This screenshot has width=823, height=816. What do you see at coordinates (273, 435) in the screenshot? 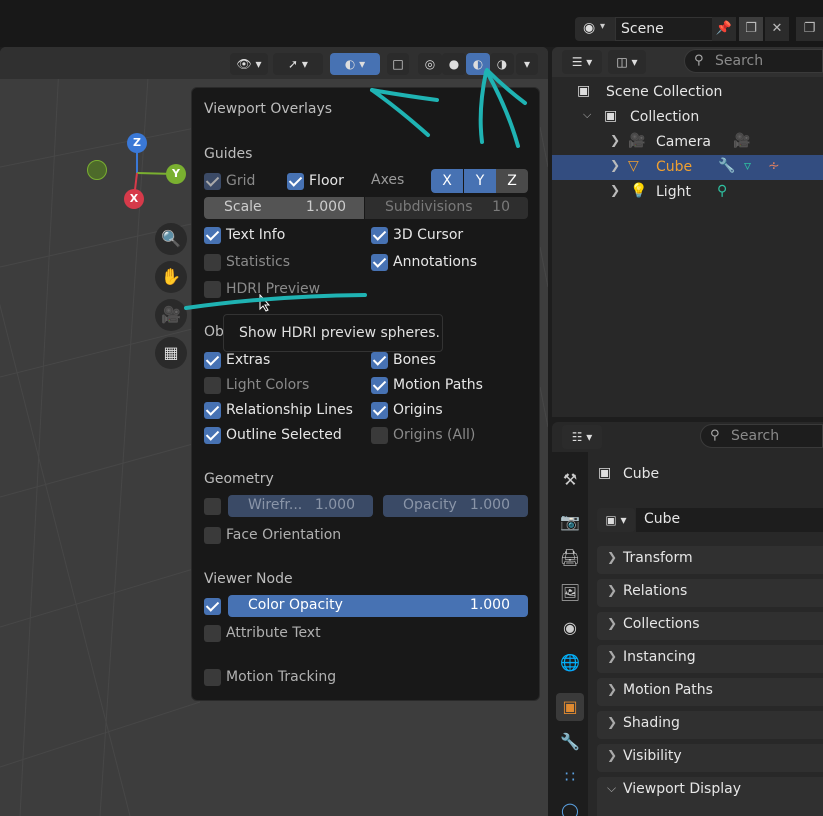
I see `outline-selected-checkbox: Outline Selected` at bounding box center [273, 435].